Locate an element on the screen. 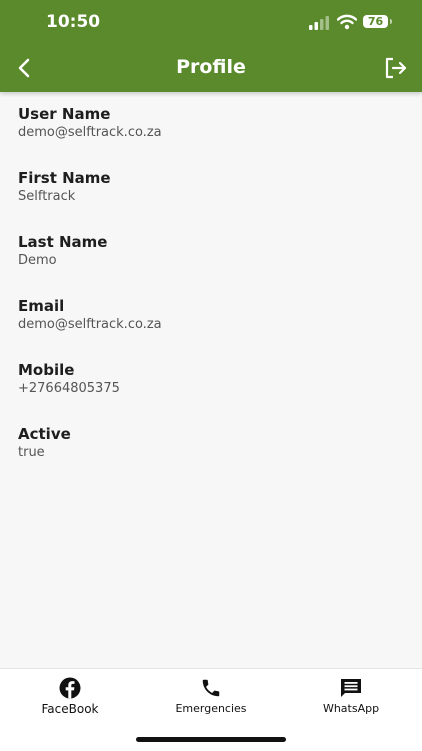  profile-field-email: Email demo@selftrack.co.za is located at coordinates (208, 328).